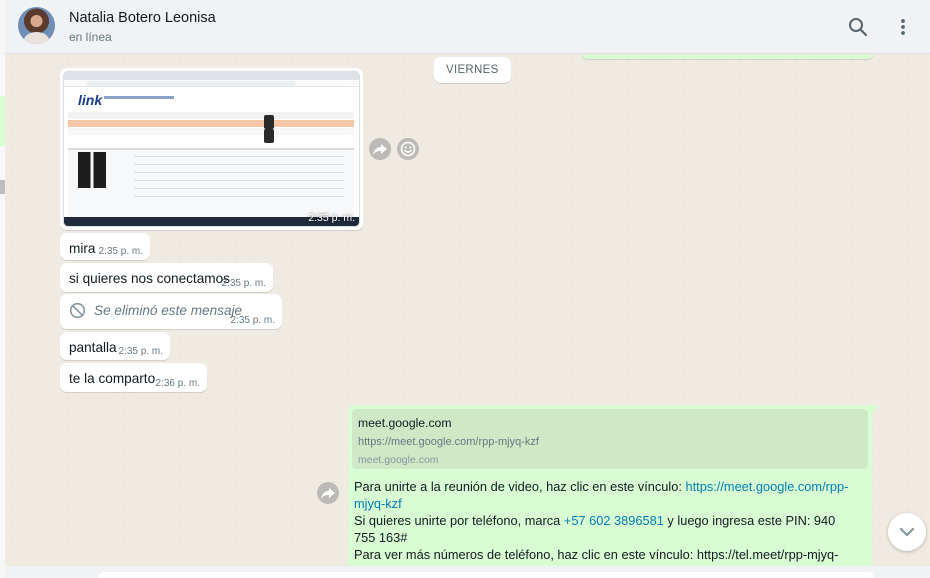  Describe the element at coordinates (211, 76) in the screenshot. I see `browser-tabbar` at that location.